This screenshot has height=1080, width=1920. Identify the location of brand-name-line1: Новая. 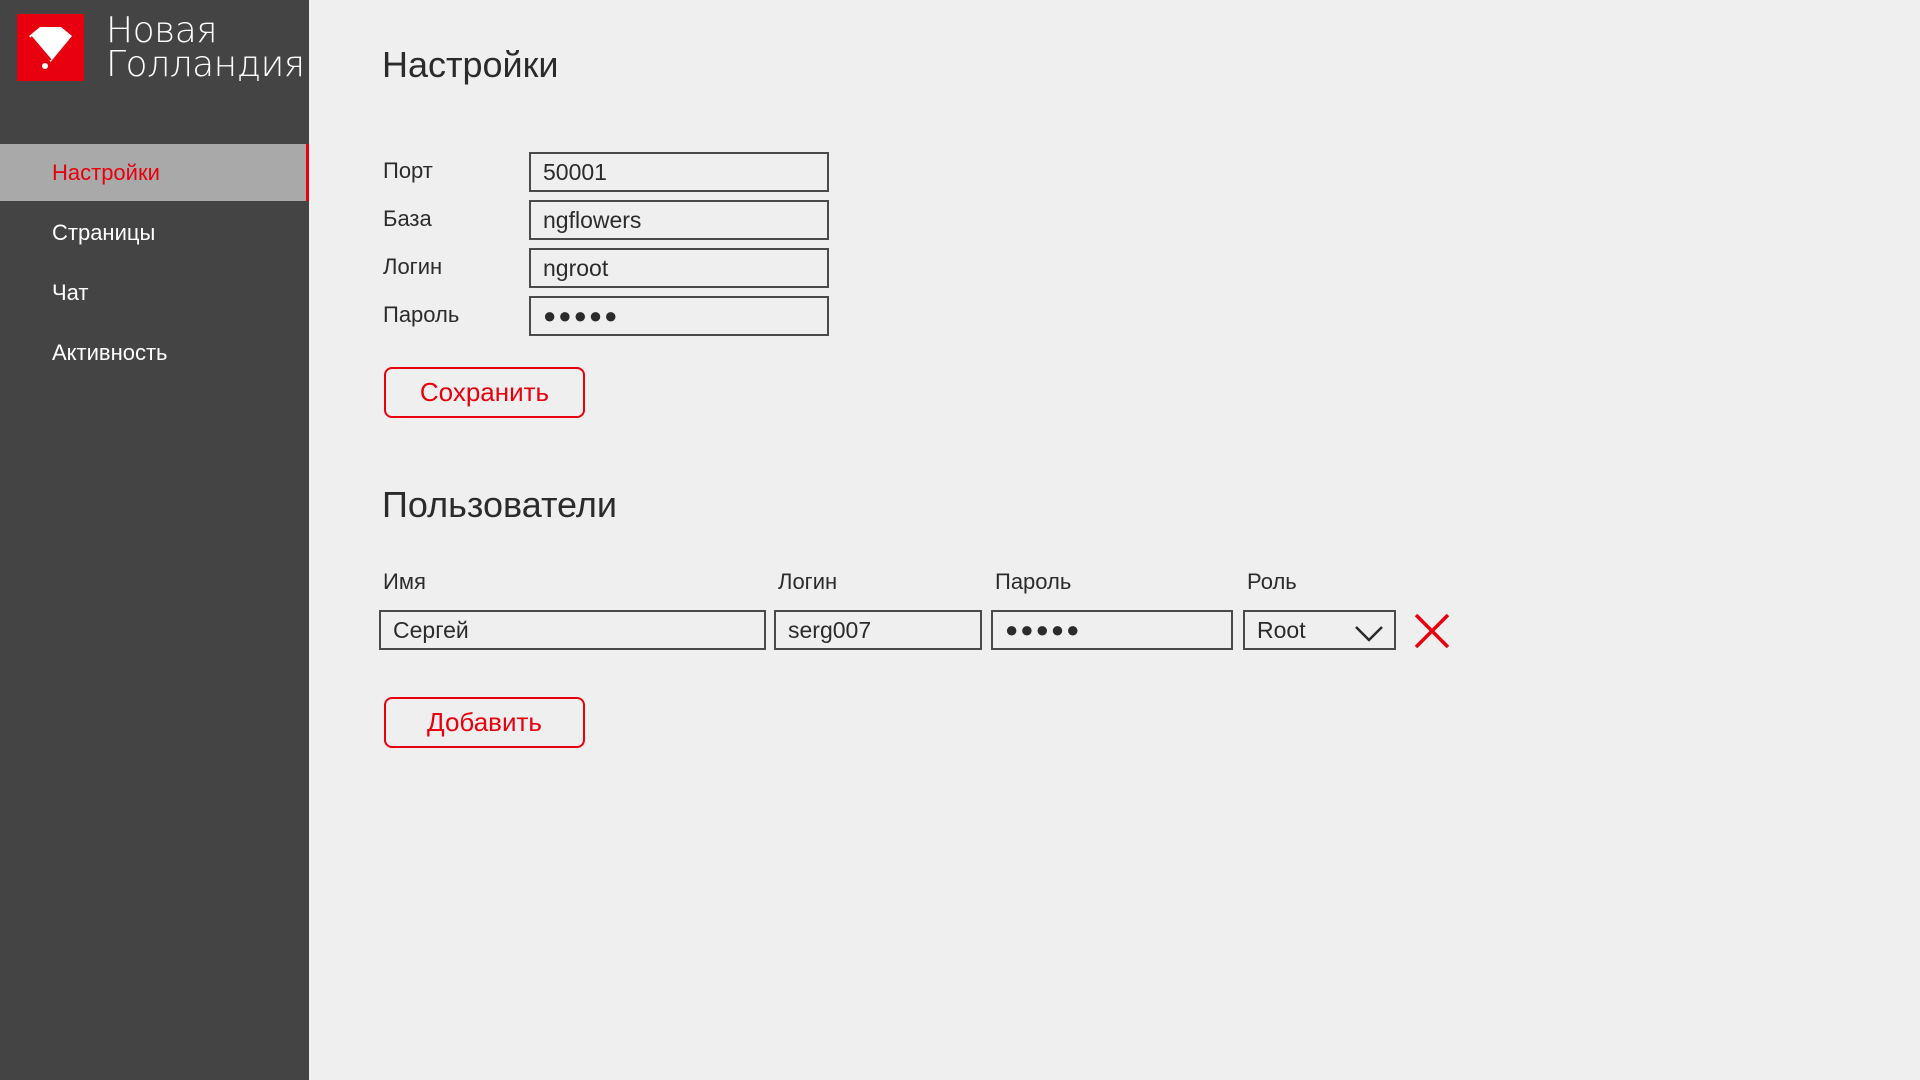
(162, 30).